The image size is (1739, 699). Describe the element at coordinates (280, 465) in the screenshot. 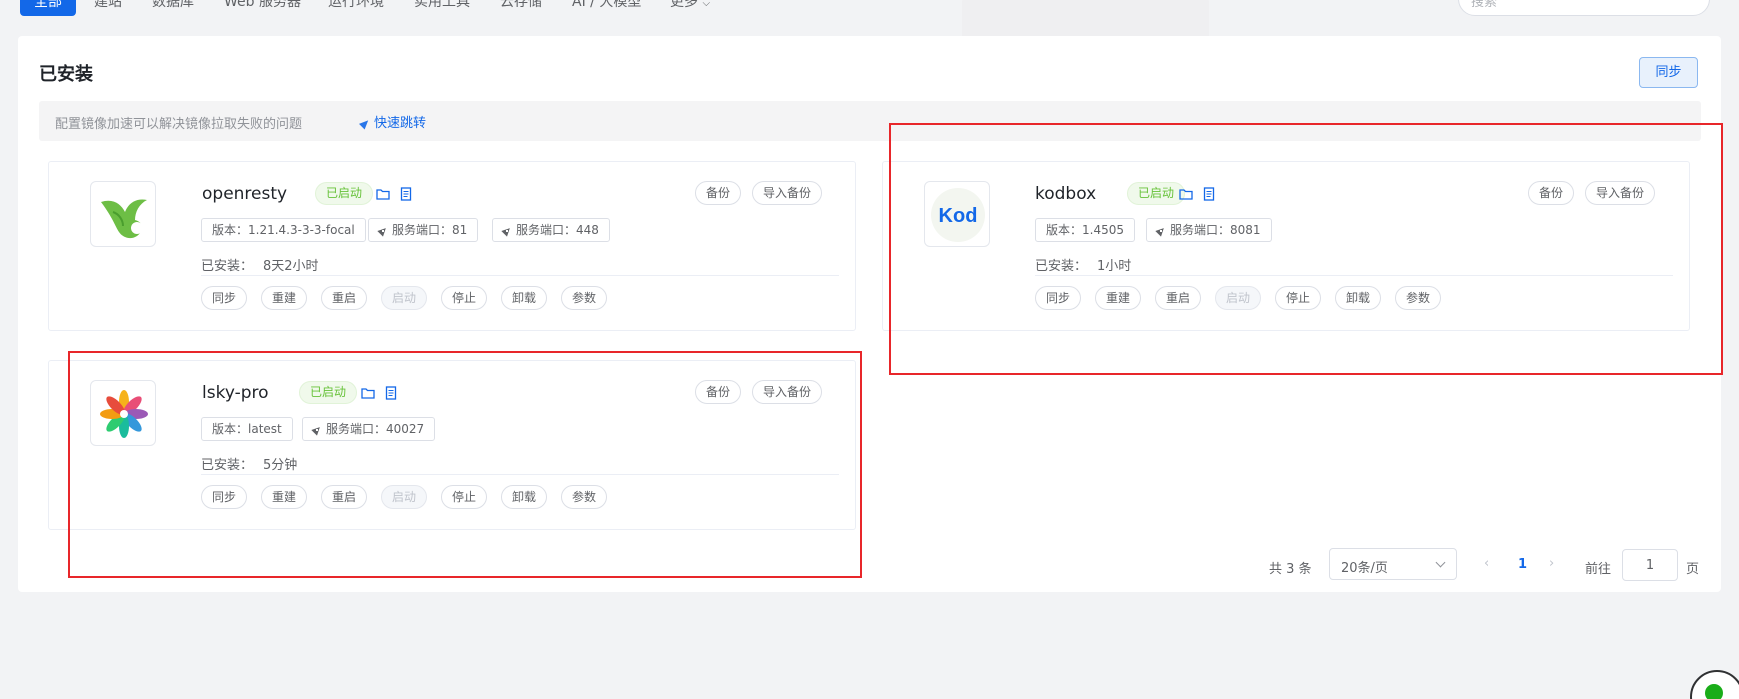

I see `installed-value: 5分钟` at that location.